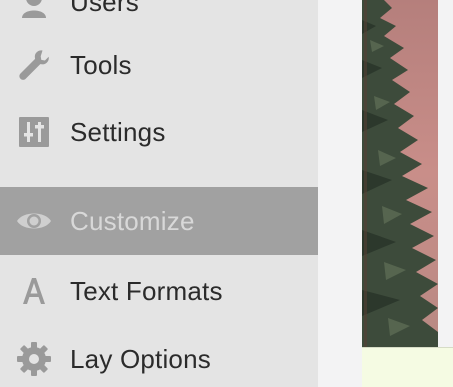 The image size is (453, 387). I want to click on preview-bottom-strip, so click(407, 367).